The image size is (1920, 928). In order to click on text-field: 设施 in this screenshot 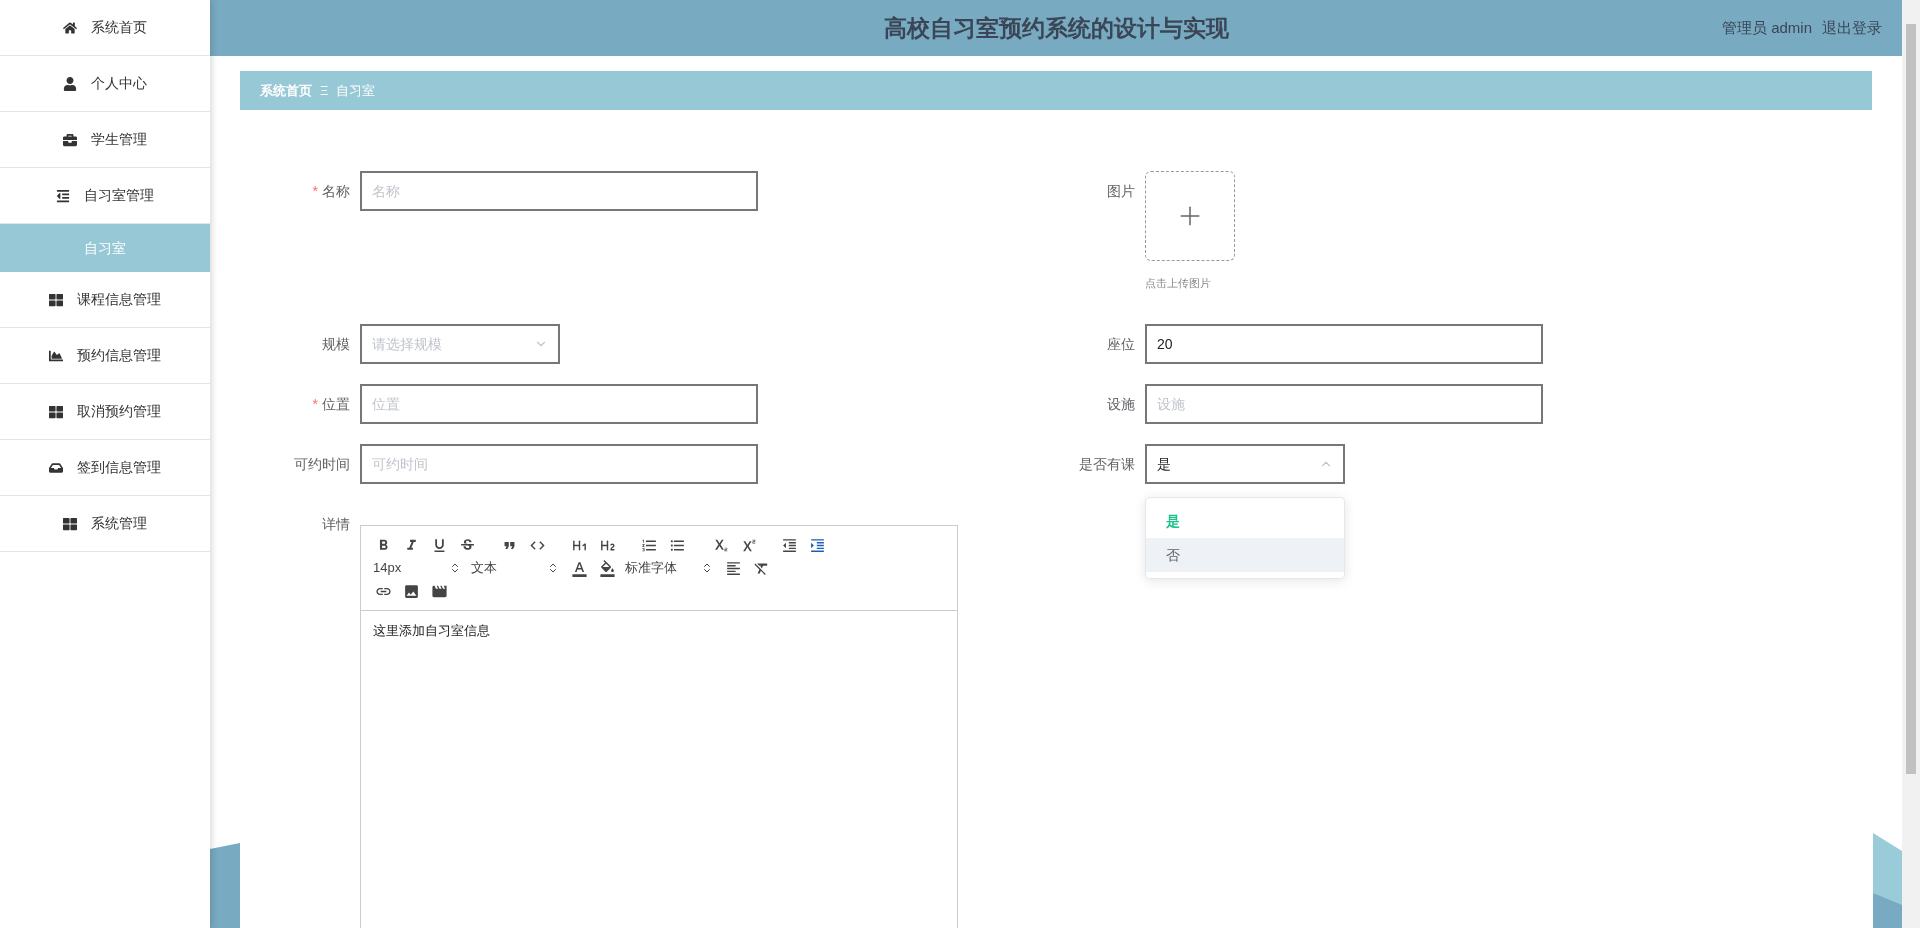, I will do `click(1344, 404)`.